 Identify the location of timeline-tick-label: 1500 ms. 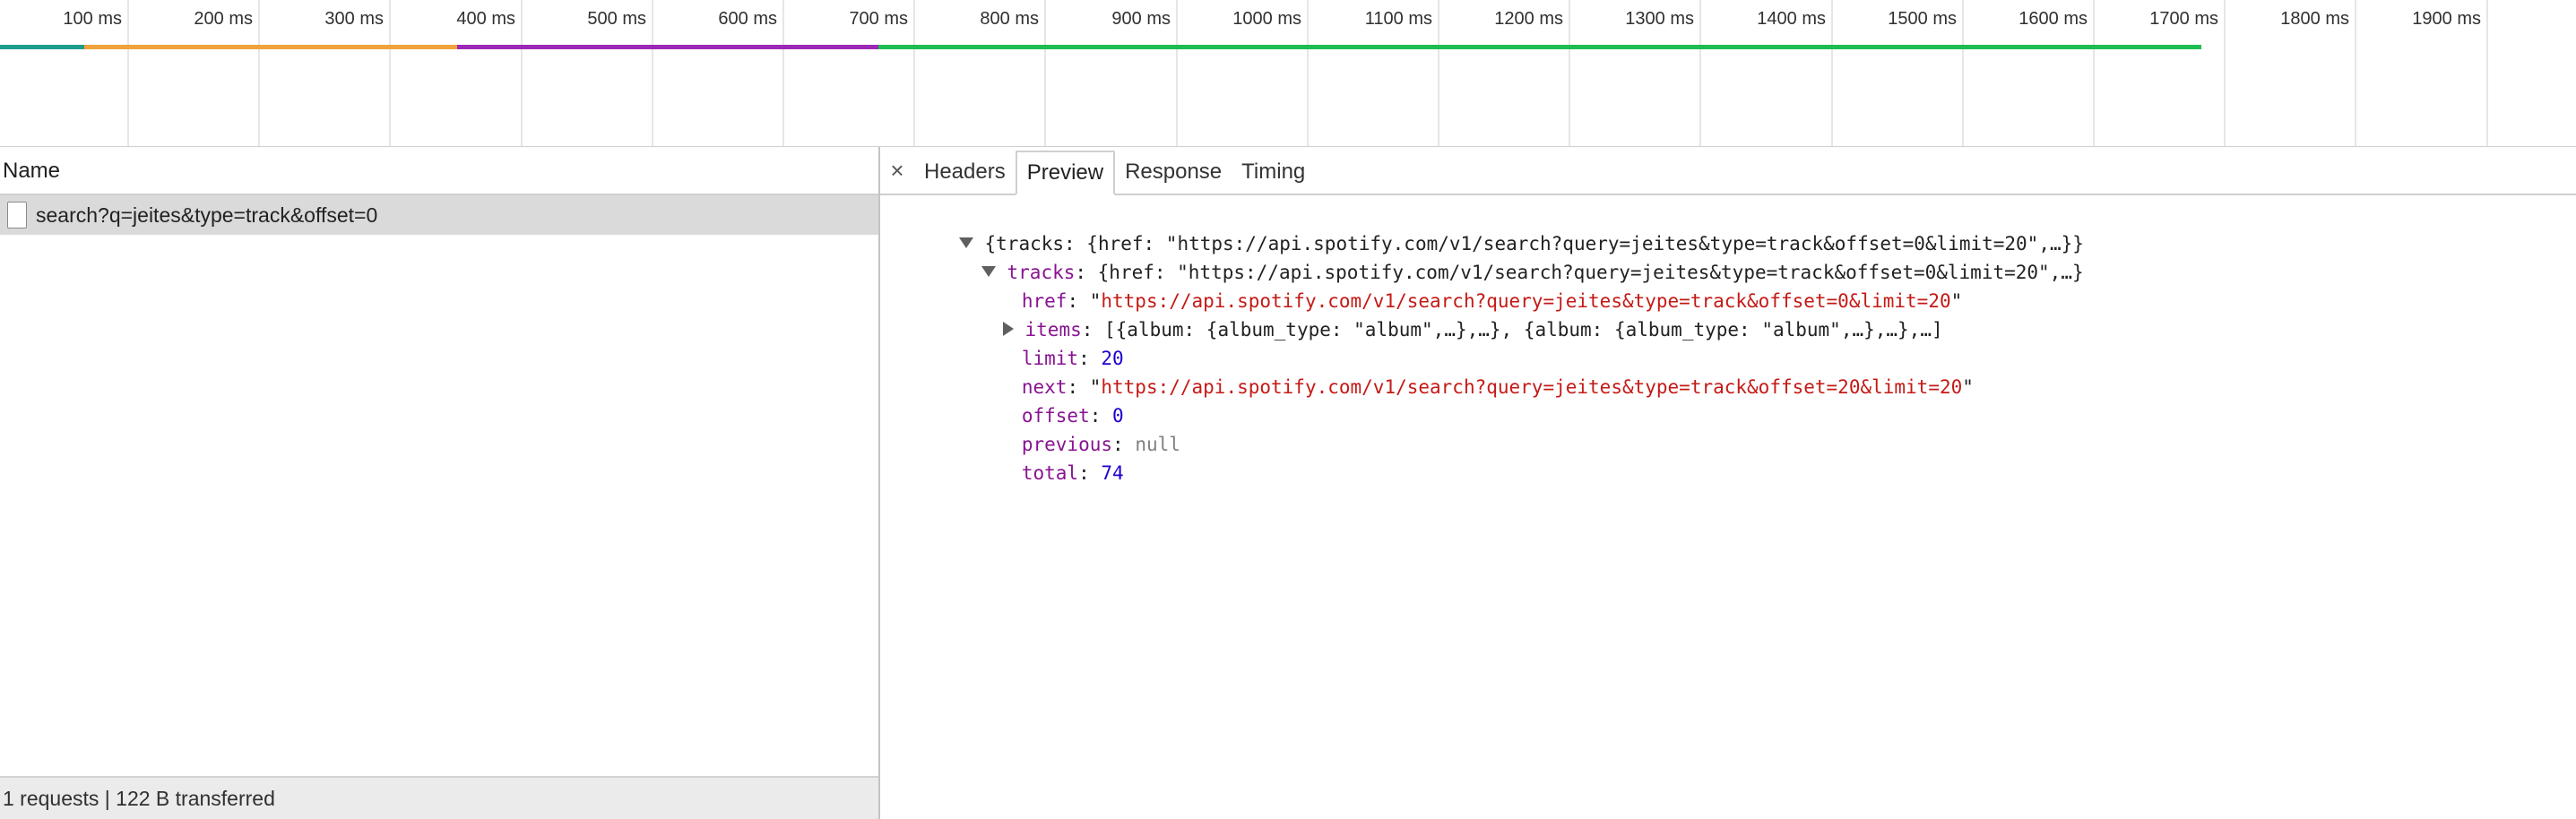
(1922, 19).